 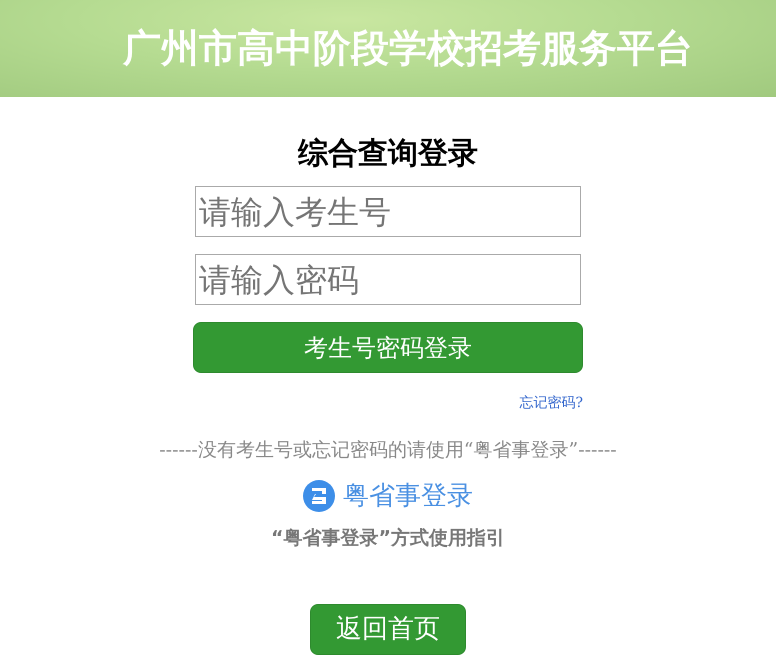 I want to click on forgot-password-link: 忘记密码?, so click(x=551, y=403).